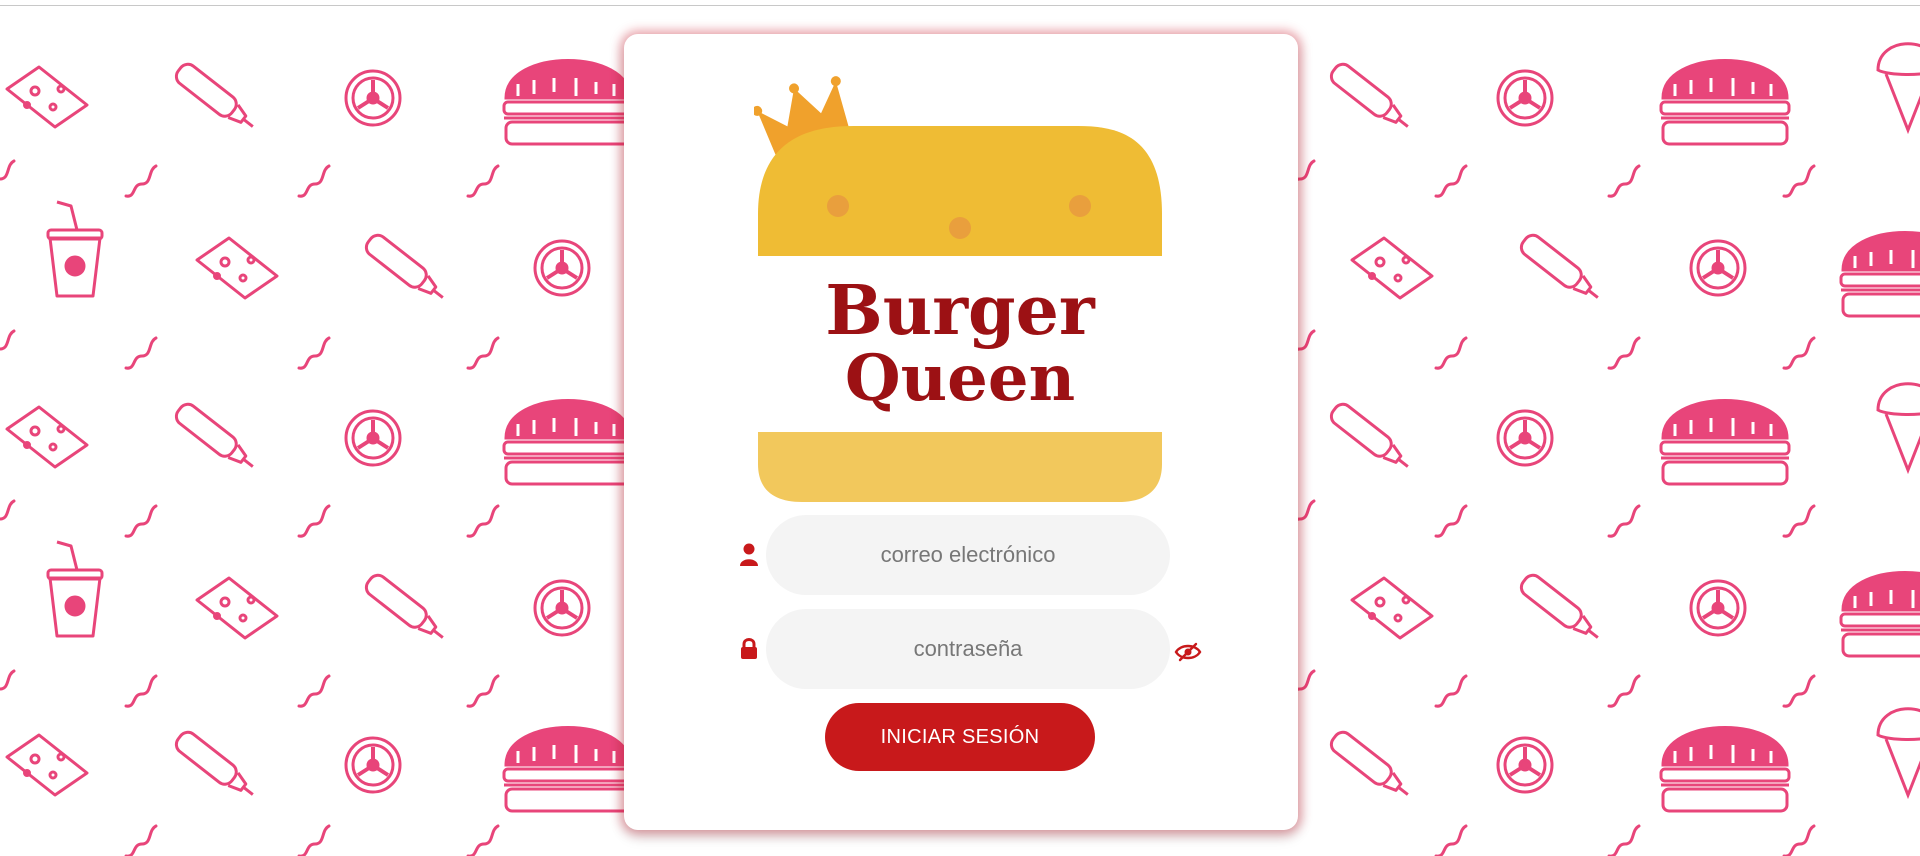  Describe the element at coordinates (968, 555) in the screenshot. I see `email-input` at that location.